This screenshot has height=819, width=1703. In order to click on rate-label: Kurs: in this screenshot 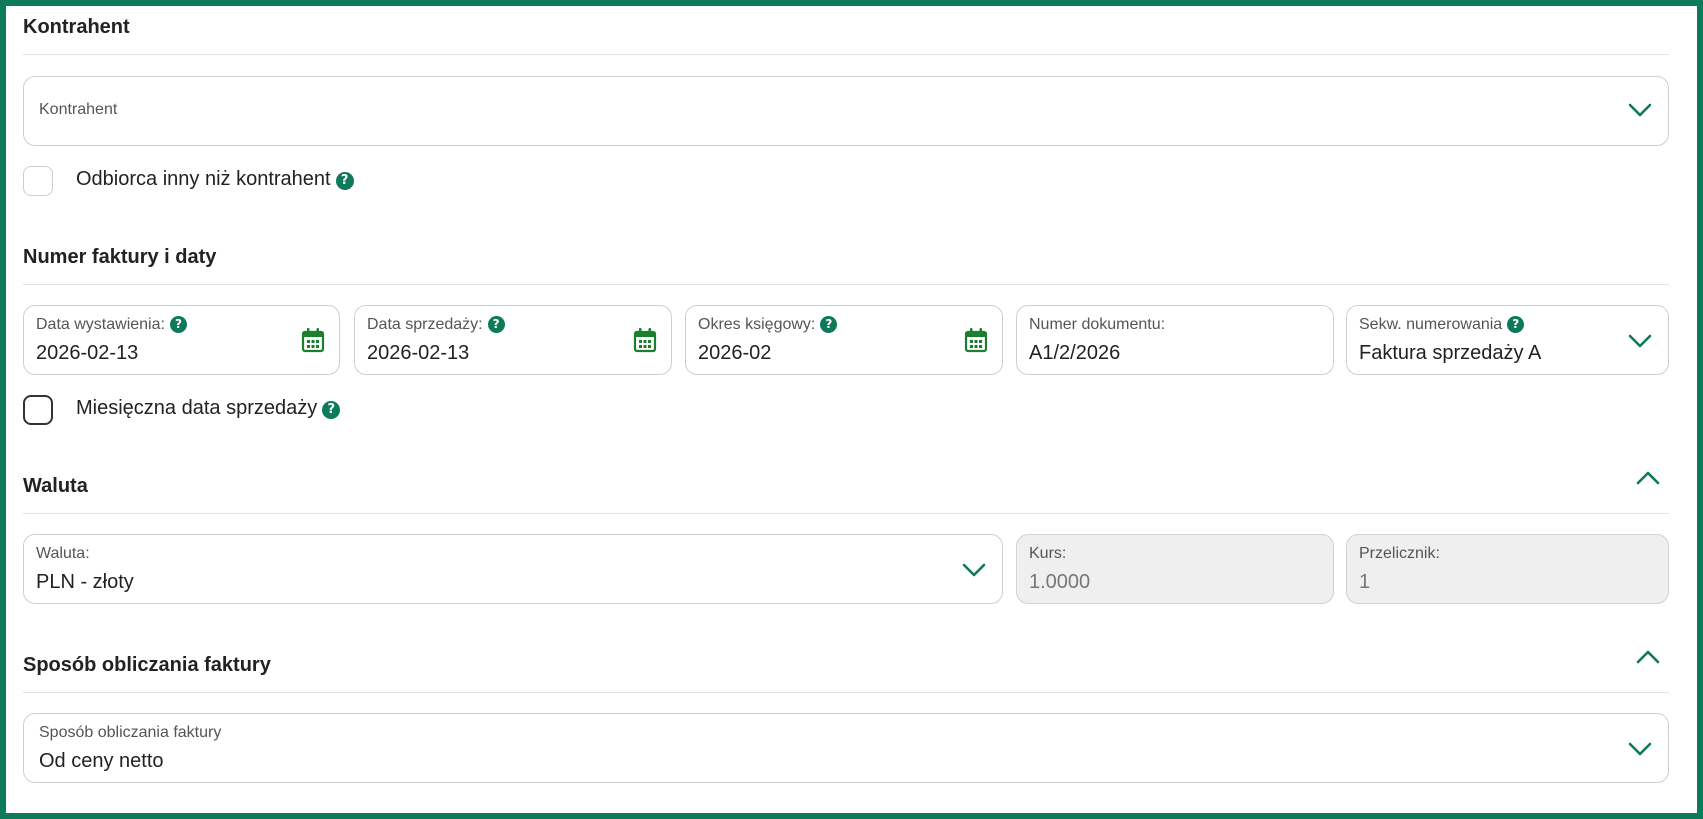, I will do `click(1048, 553)`.